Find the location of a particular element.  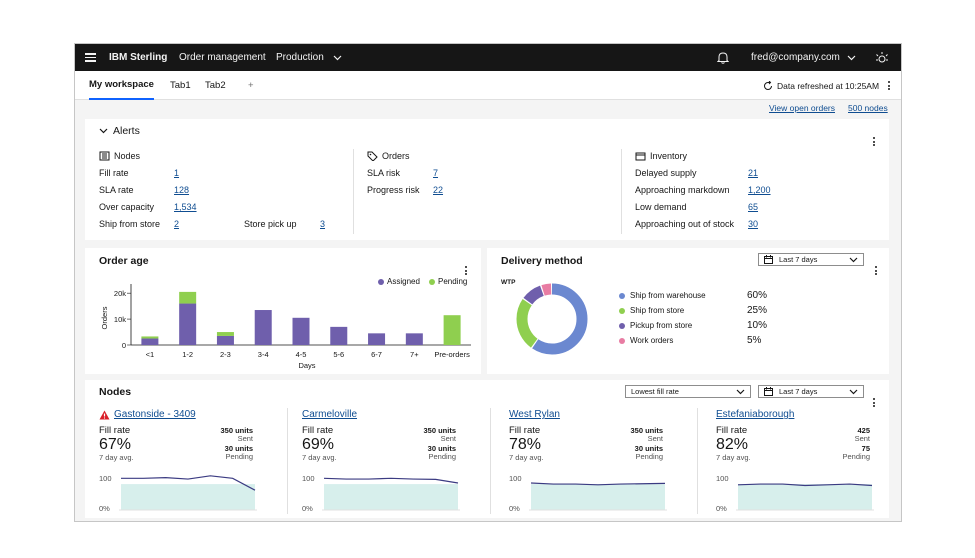

nav-environment: Production is located at coordinates (300, 57).